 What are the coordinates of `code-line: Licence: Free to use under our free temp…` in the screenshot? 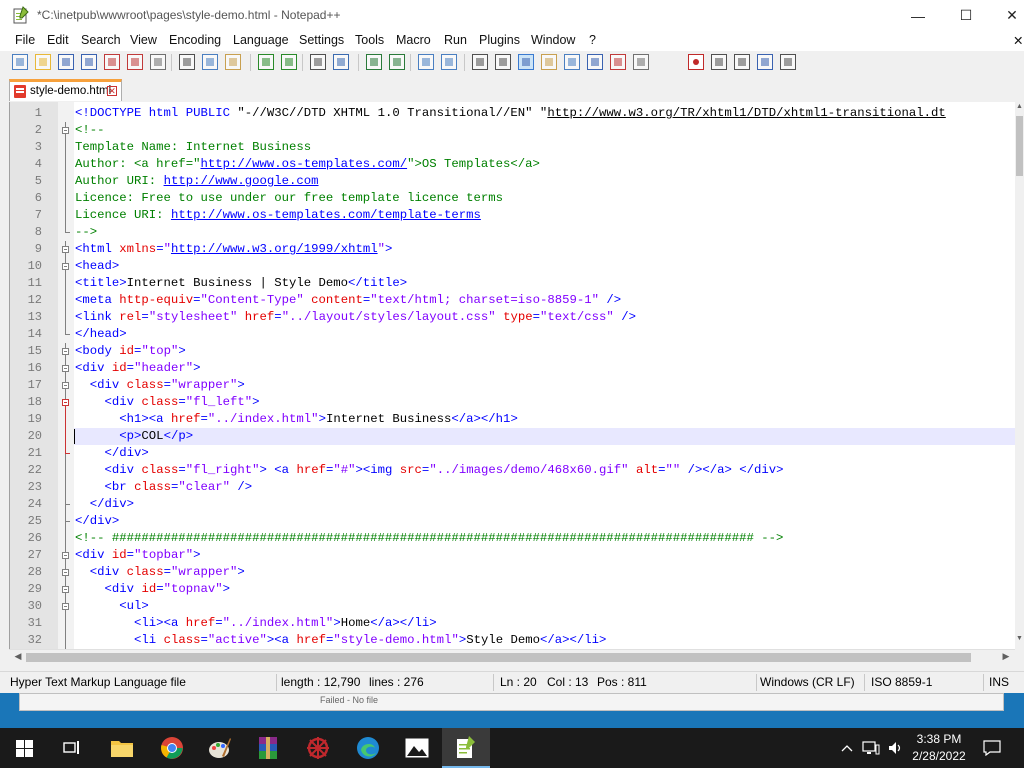 It's located at (545, 198).